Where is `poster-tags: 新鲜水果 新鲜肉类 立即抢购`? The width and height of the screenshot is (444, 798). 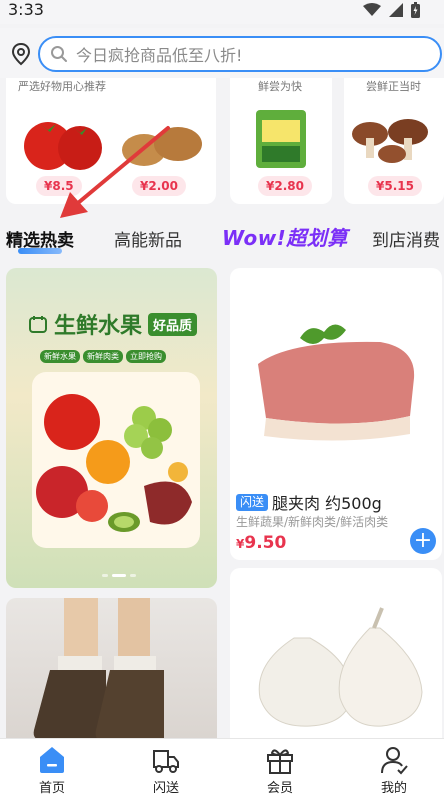 poster-tags: 新鲜水果 新鲜肉类 立即抢购 is located at coordinates (103, 356).